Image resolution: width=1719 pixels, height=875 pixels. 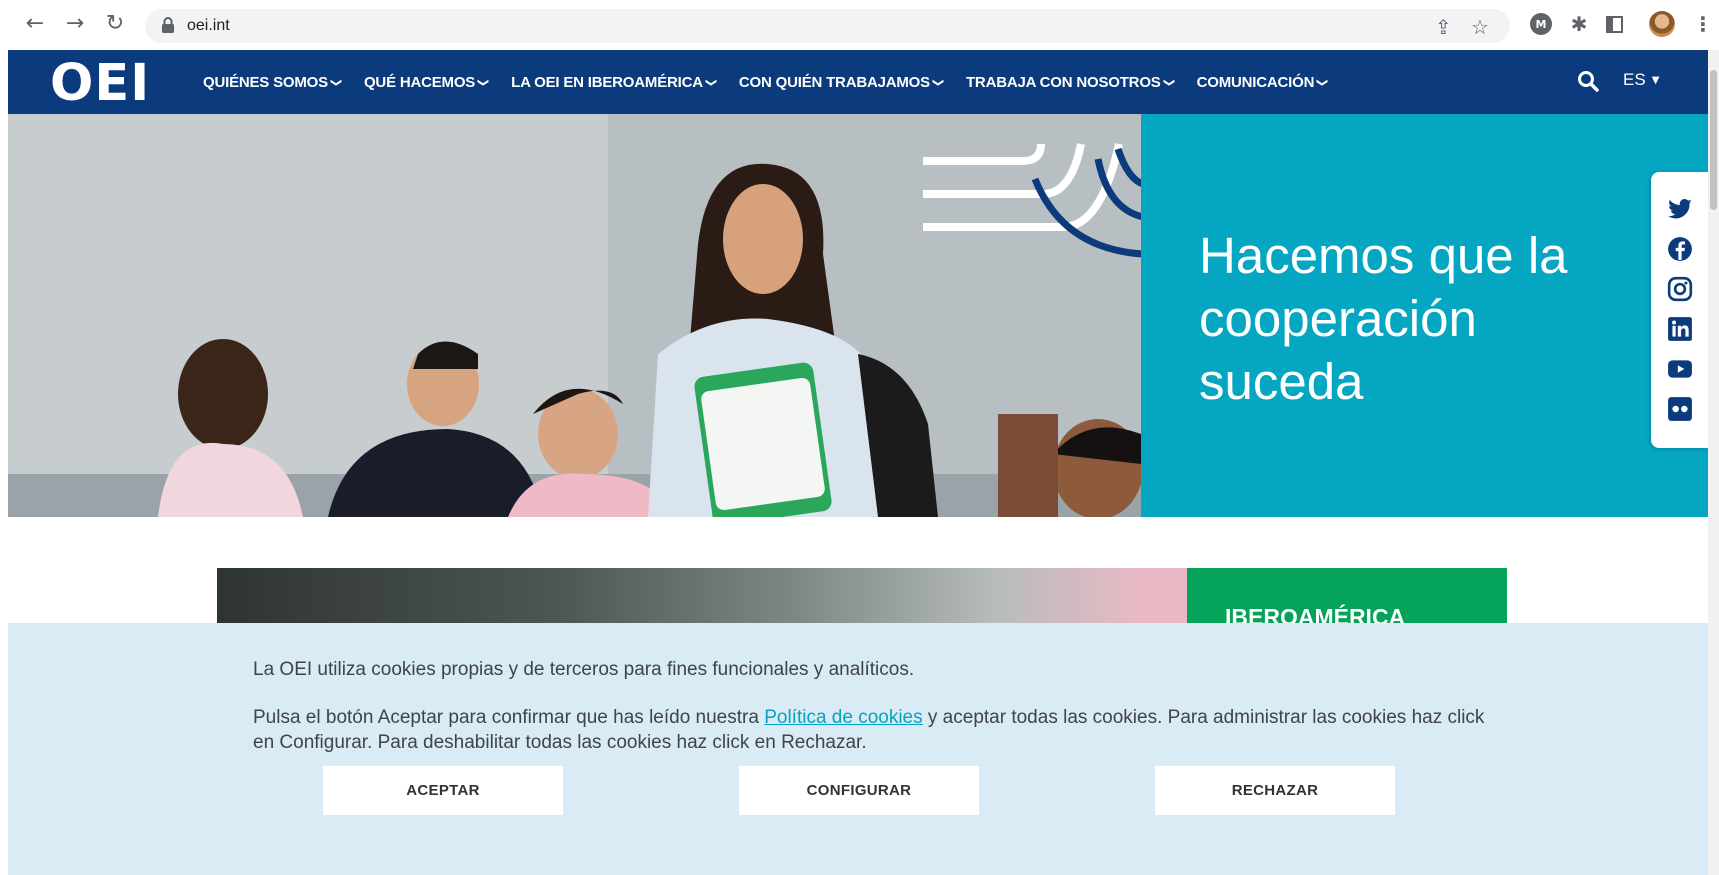 I want to click on menu-item-que-hacemos: QUÉ HACEMOS ❯, so click(x=427, y=82).